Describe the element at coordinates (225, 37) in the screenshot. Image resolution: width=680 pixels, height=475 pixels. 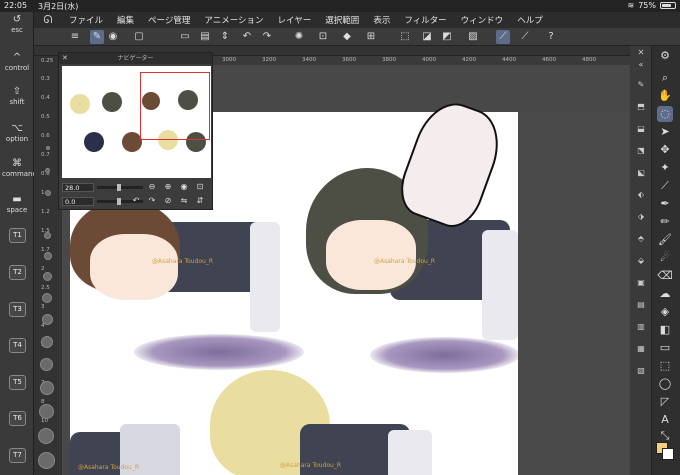
I see `stepper-icon: ⇕` at that location.